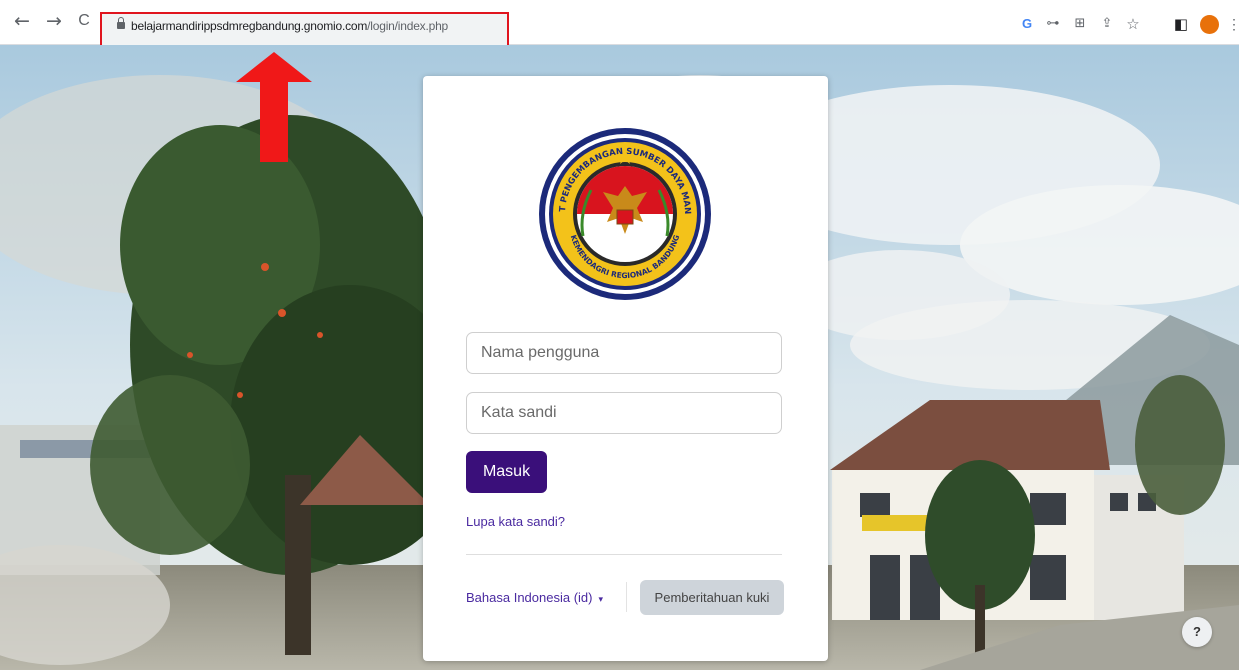  I want to click on google-icon: G, so click(1027, 24).